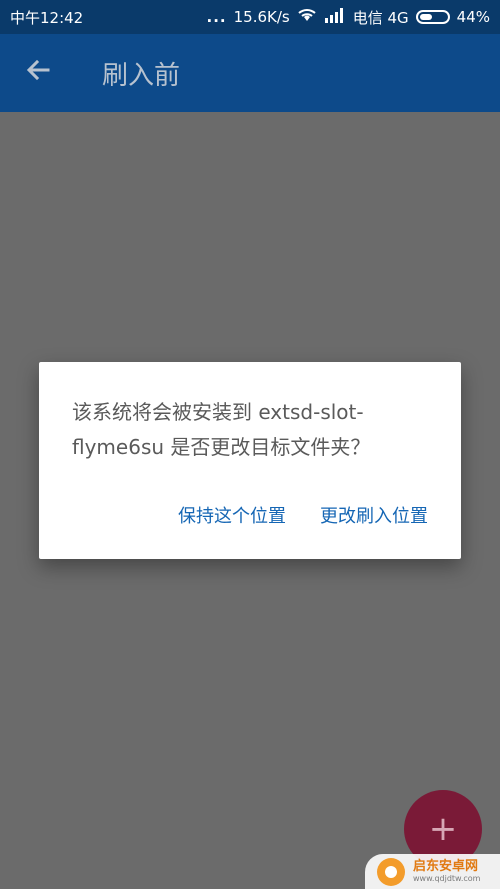 The width and height of the screenshot is (500, 889). What do you see at coordinates (473, 17) in the screenshot?
I see `battery-percentage: 44%` at bounding box center [473, 17].